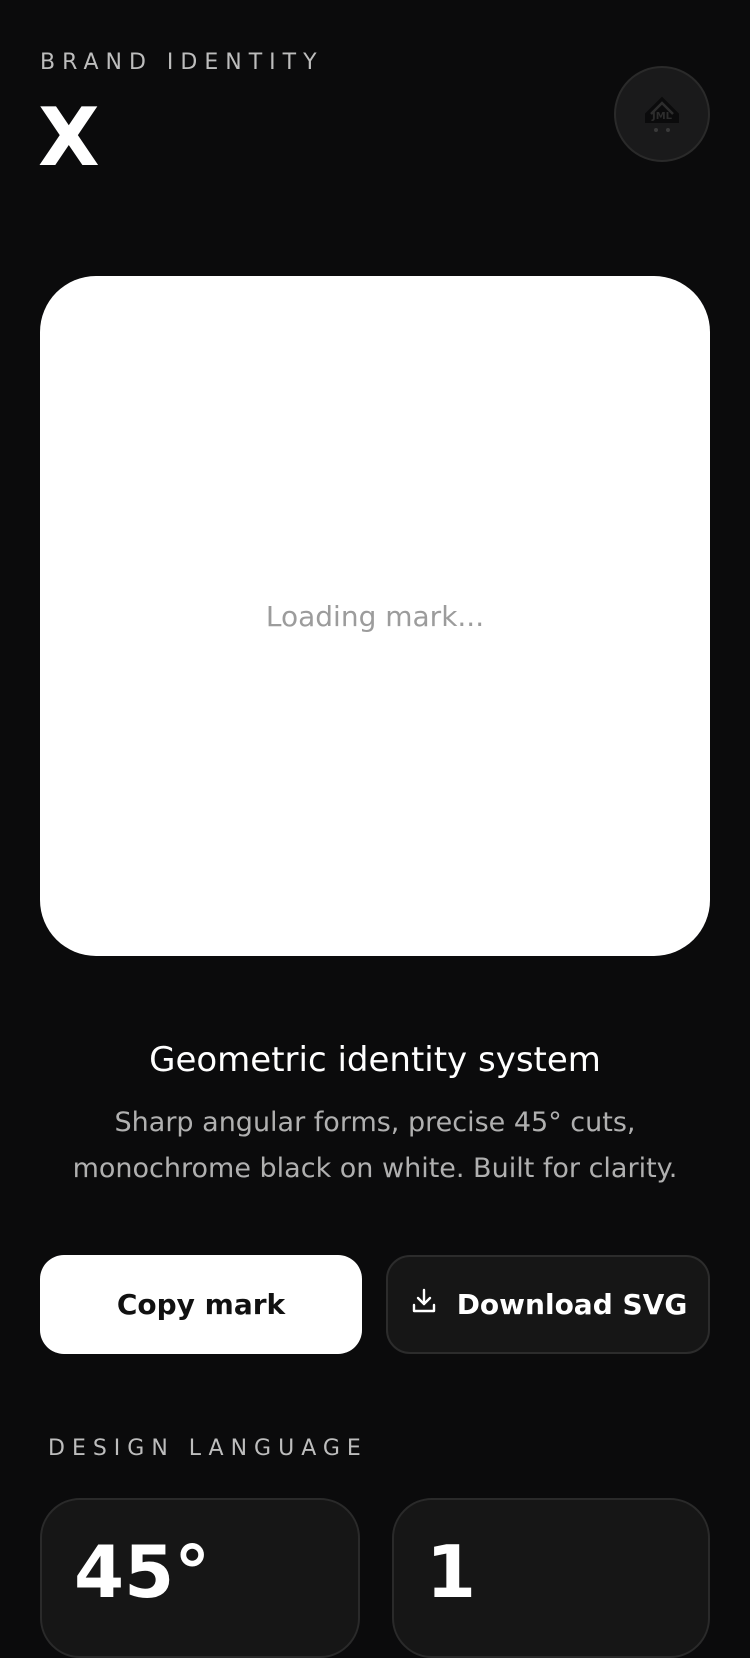 This screenshot has height=1658, width=750. I want to click on stat-value: 45°, so click(142, 1572).